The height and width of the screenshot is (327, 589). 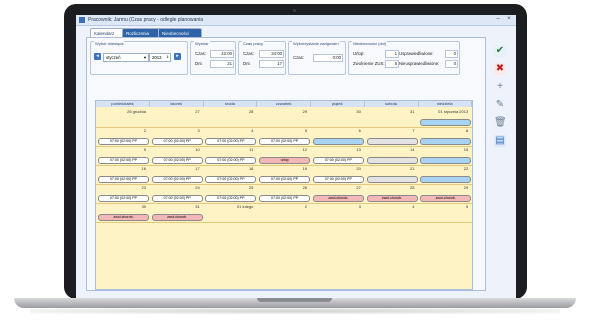 I want to click on calendar-day-cell: 26 07:00 (02:00) PP, so click(x=284, y=193).